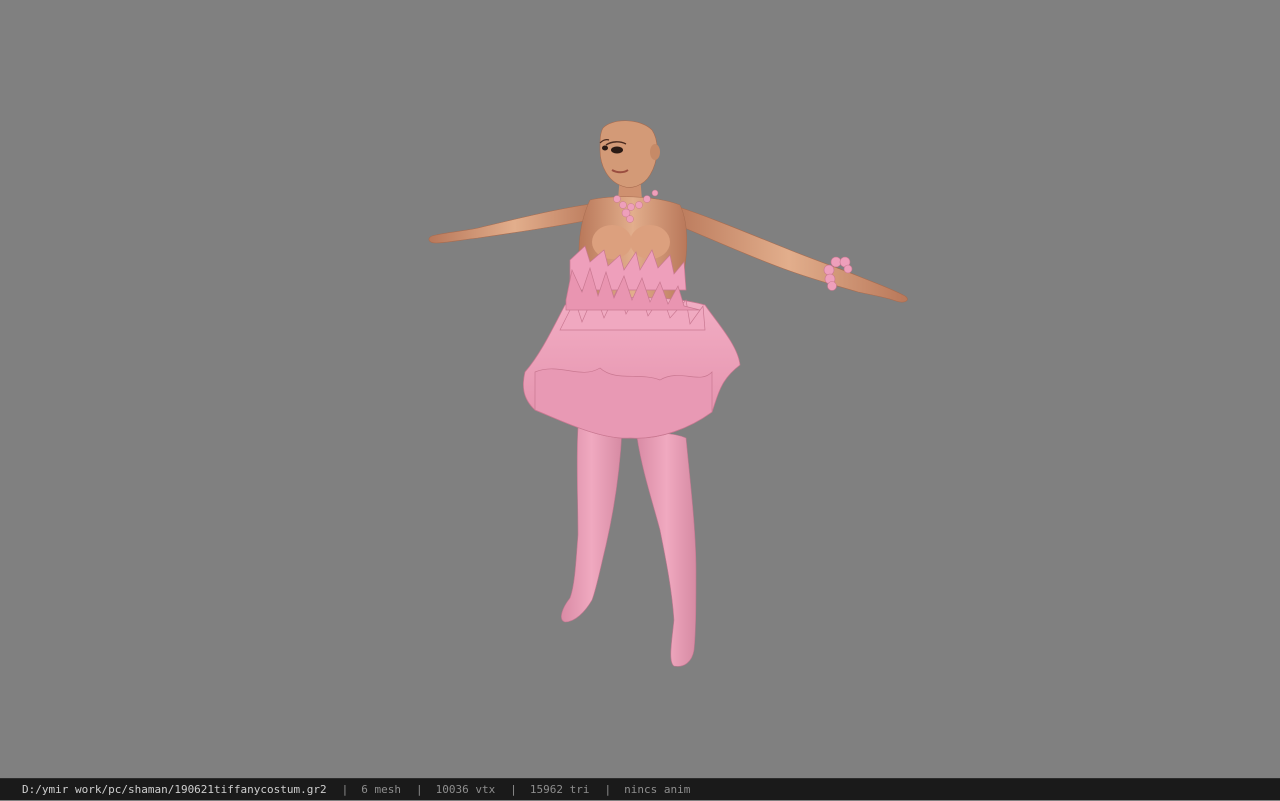 The width and height of the screenshot is (1280, 801). I want to click on skirt, so click(632, 363).